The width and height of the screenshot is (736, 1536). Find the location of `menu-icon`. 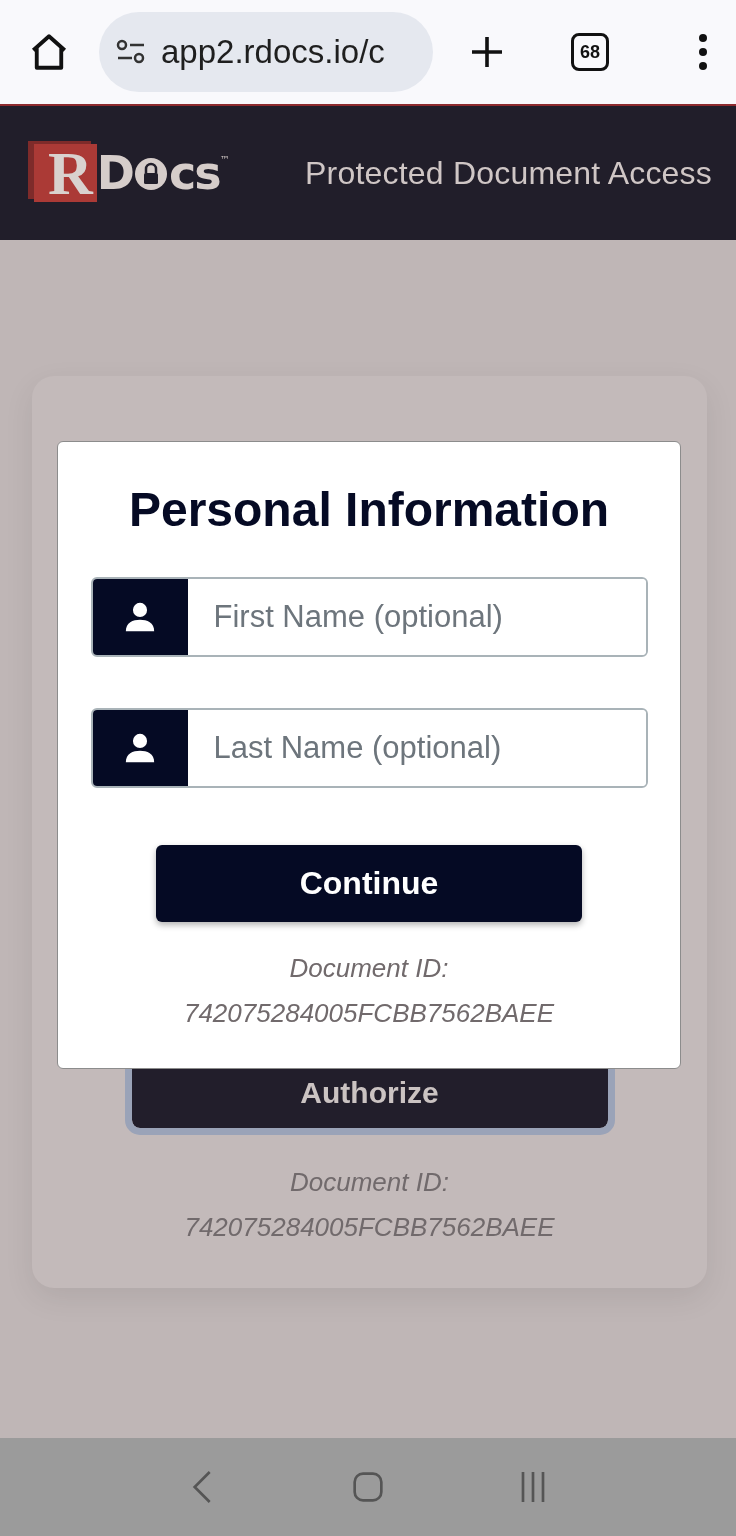

menu-icon is located at coordinates (703, 52).